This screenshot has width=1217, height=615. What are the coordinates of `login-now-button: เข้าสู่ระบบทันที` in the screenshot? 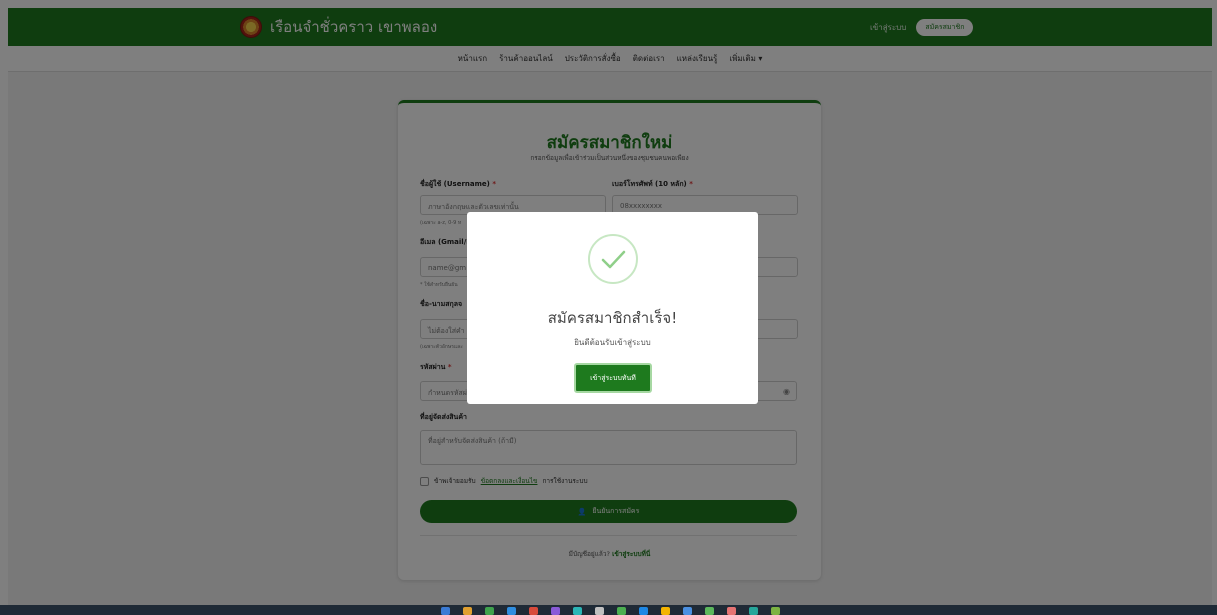 It's located at (613, 378).